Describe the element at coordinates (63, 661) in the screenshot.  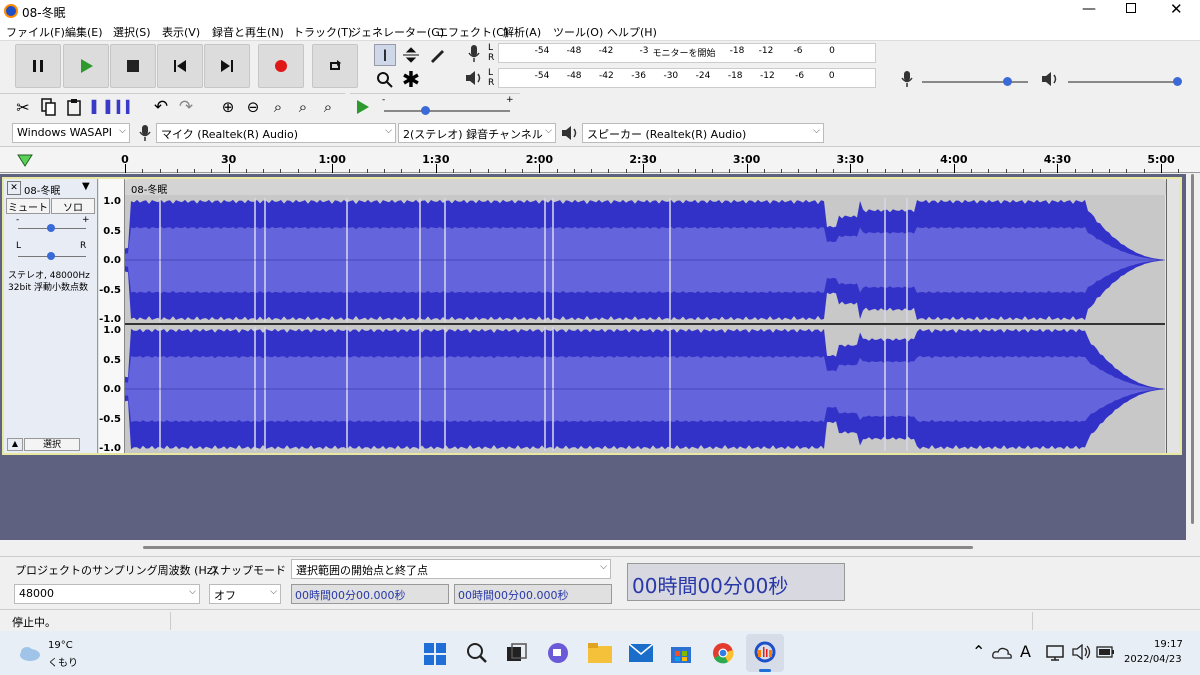
I see `weather-condition: くもり` at that location.